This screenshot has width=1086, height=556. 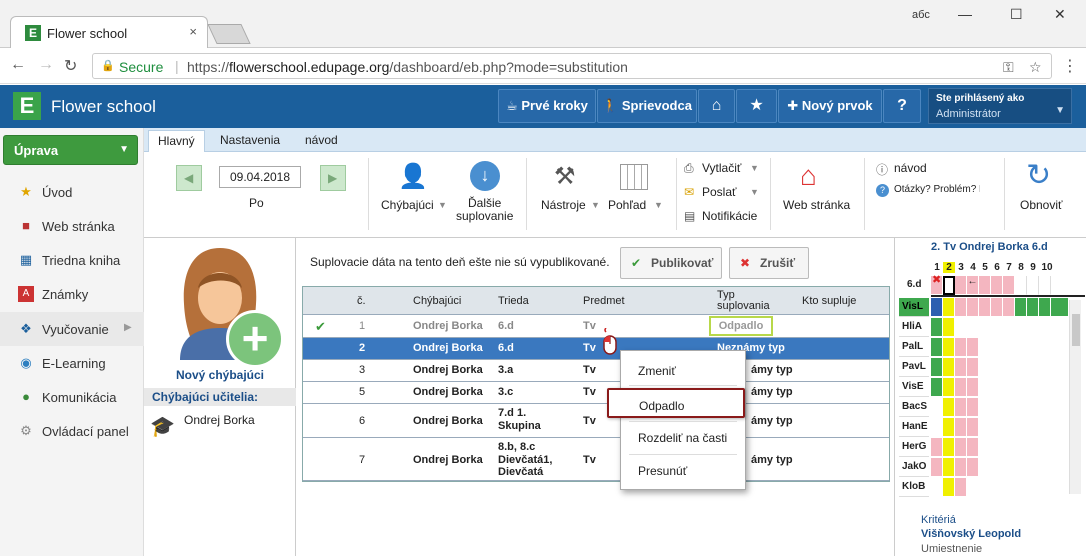 What do you see at coordinates (914, 467) in the screenshot?
I see `teacher-name: JakO` at bounding box center [914, 467].